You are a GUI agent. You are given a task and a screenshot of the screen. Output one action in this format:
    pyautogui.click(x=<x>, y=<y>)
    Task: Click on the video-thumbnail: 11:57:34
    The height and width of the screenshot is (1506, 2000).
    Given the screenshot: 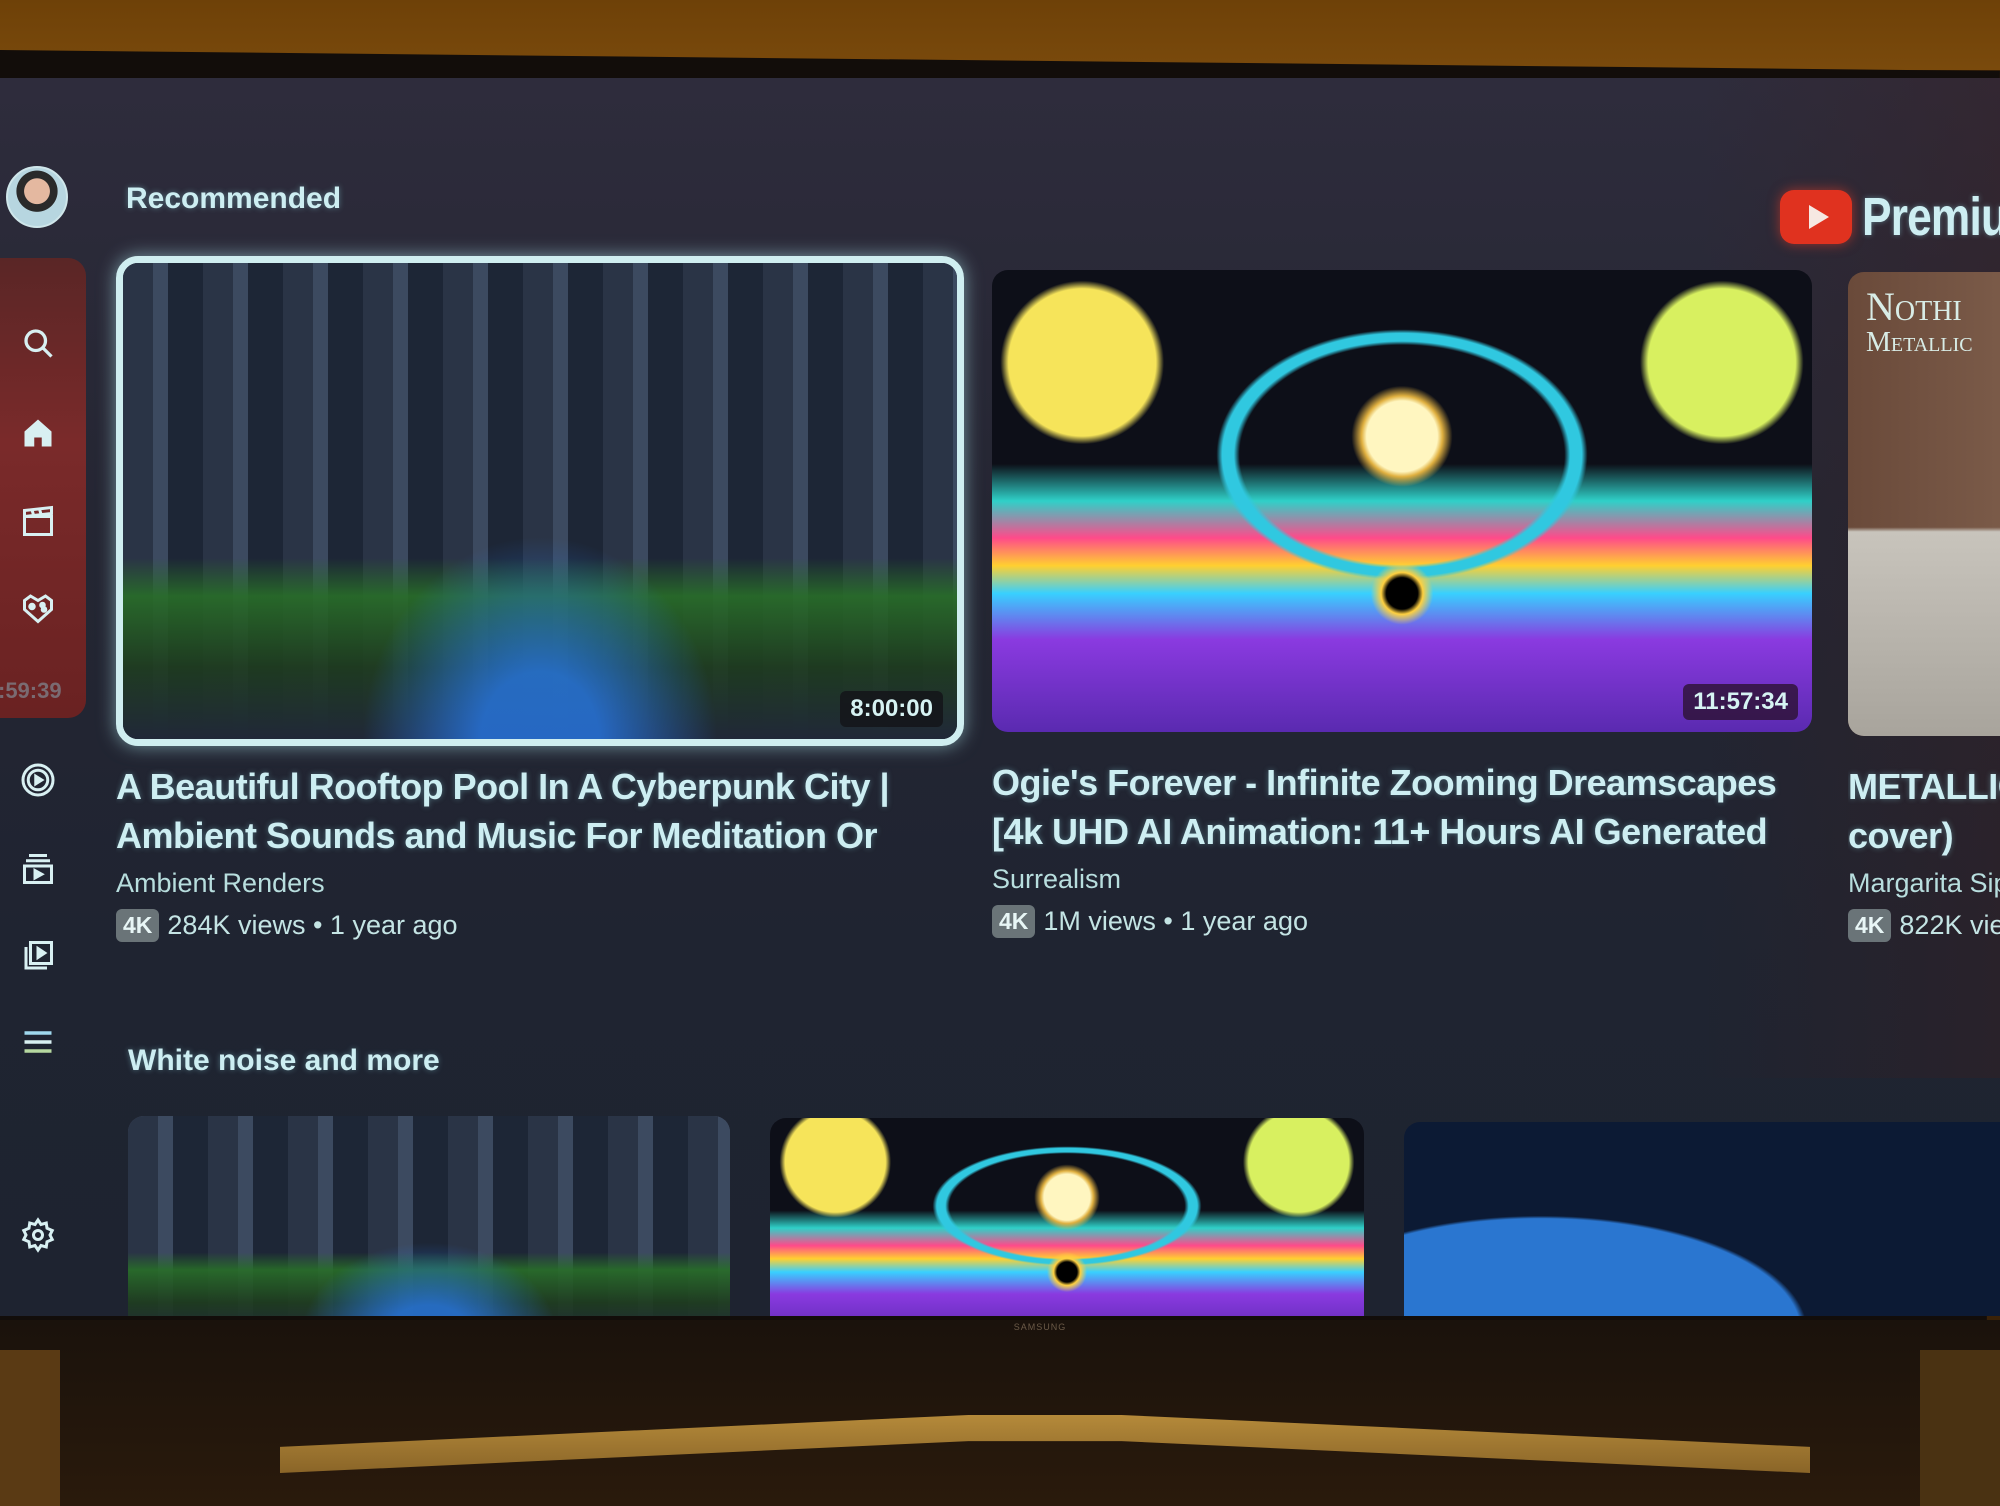 What is the action you would take?
    pyautogui.click(x=1402, y=501)
    